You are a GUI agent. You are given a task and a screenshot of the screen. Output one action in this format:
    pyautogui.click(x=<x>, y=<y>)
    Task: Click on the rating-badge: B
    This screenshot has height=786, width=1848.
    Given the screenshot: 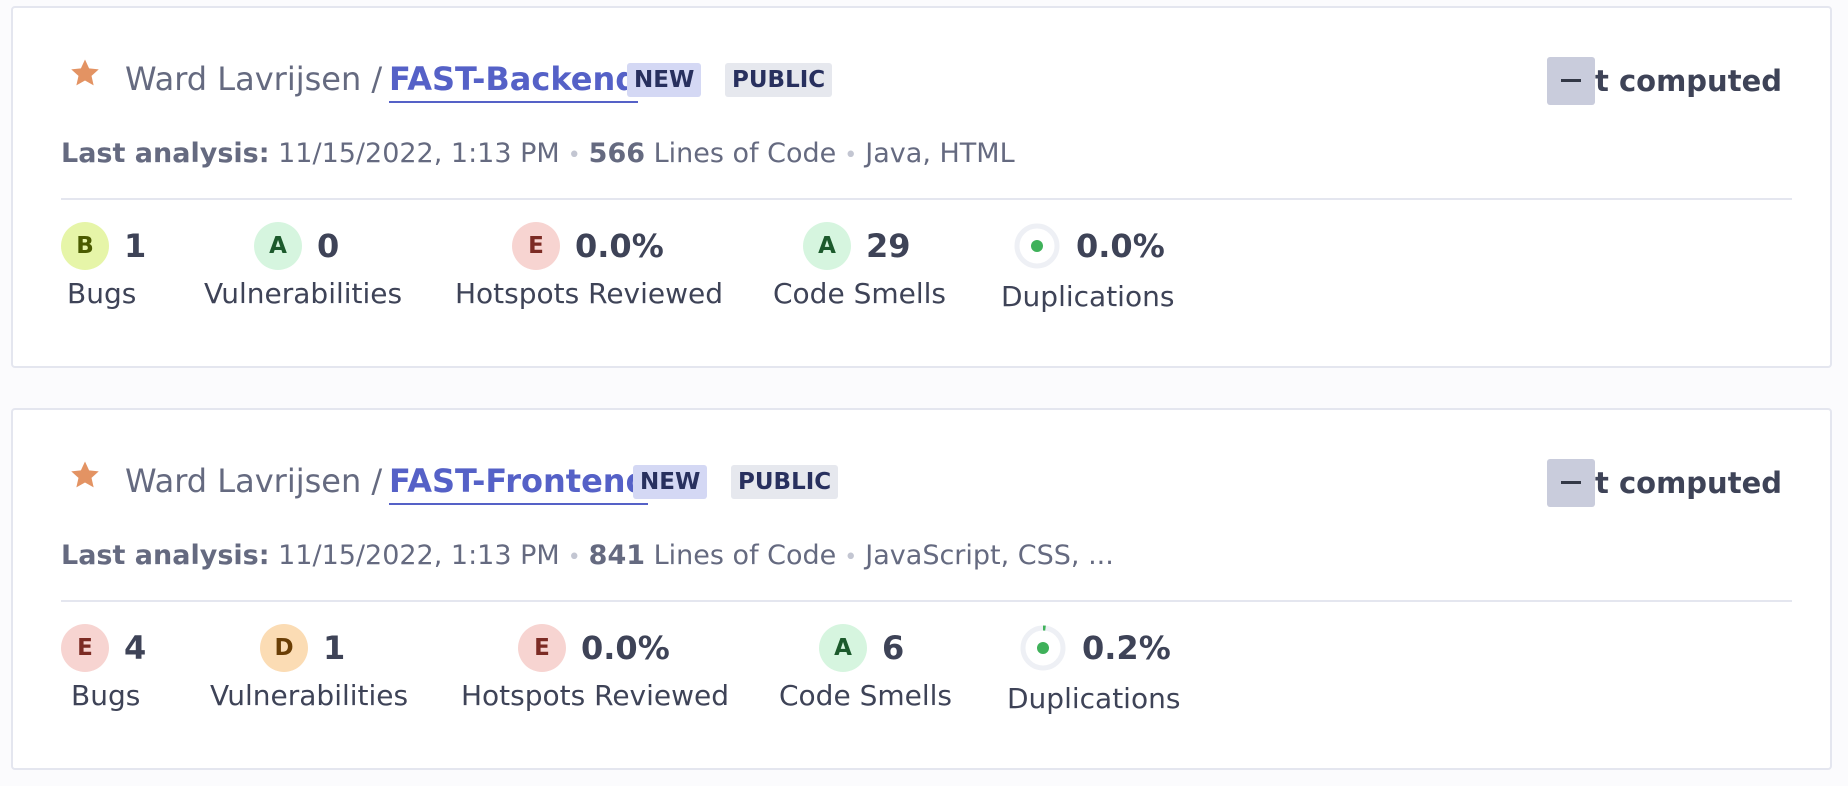 What is the action you would take?
    pyautogui.click(x=85, y=246)
    